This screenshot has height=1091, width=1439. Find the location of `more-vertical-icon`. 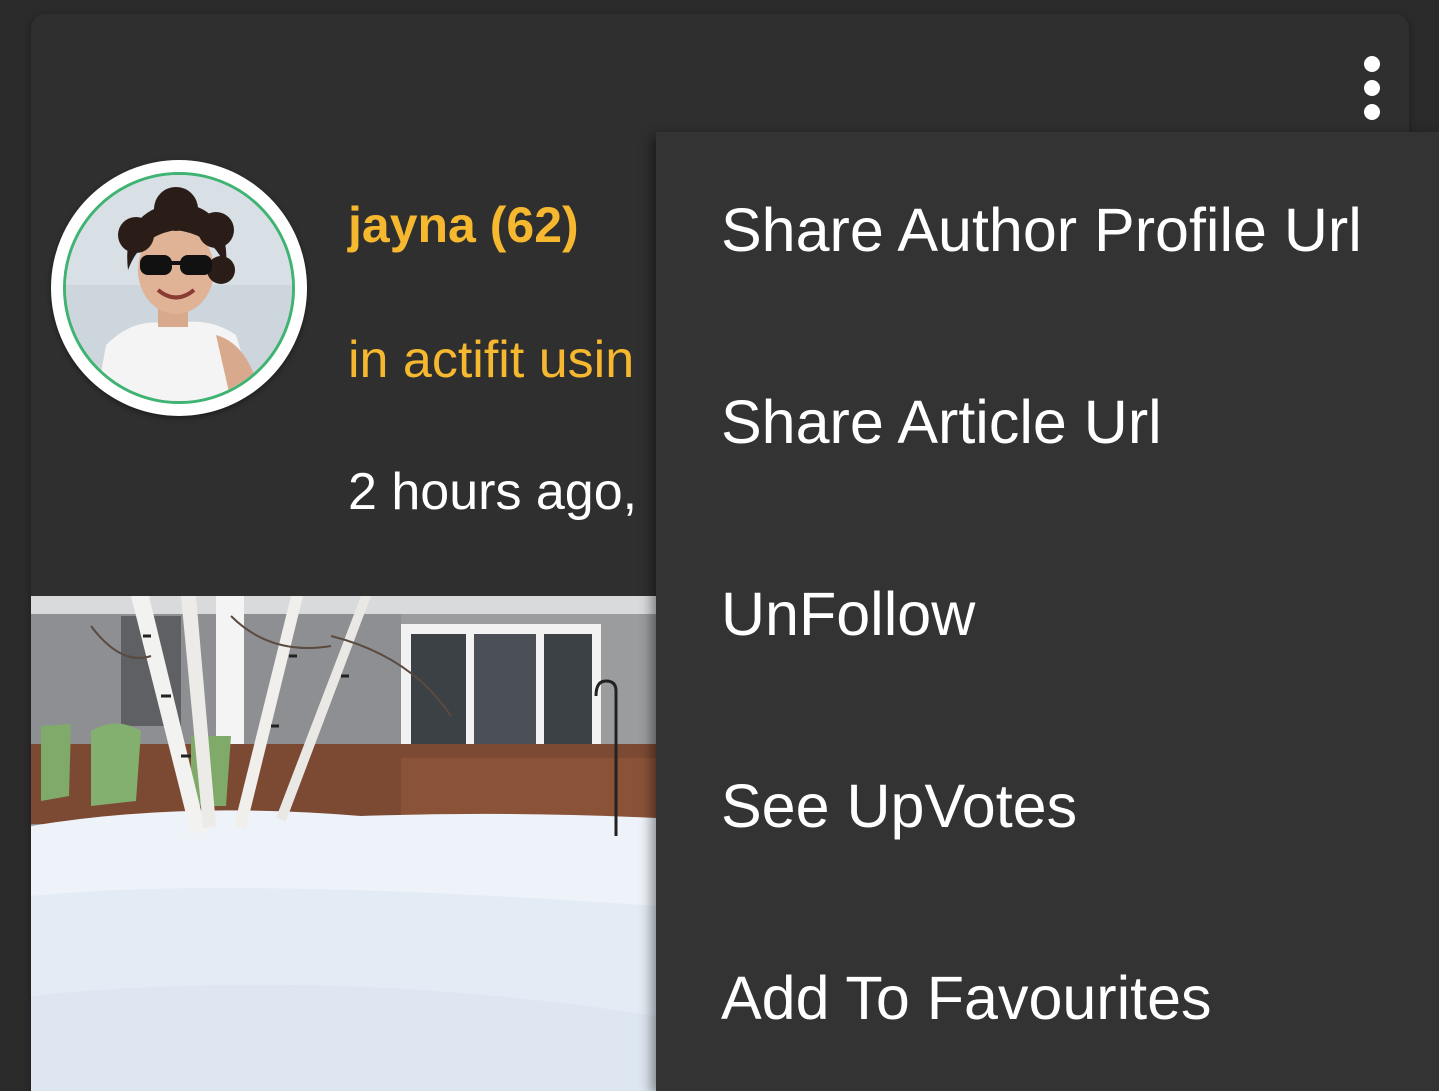

more-vertical-icon is located at coordinates (1372, 88).